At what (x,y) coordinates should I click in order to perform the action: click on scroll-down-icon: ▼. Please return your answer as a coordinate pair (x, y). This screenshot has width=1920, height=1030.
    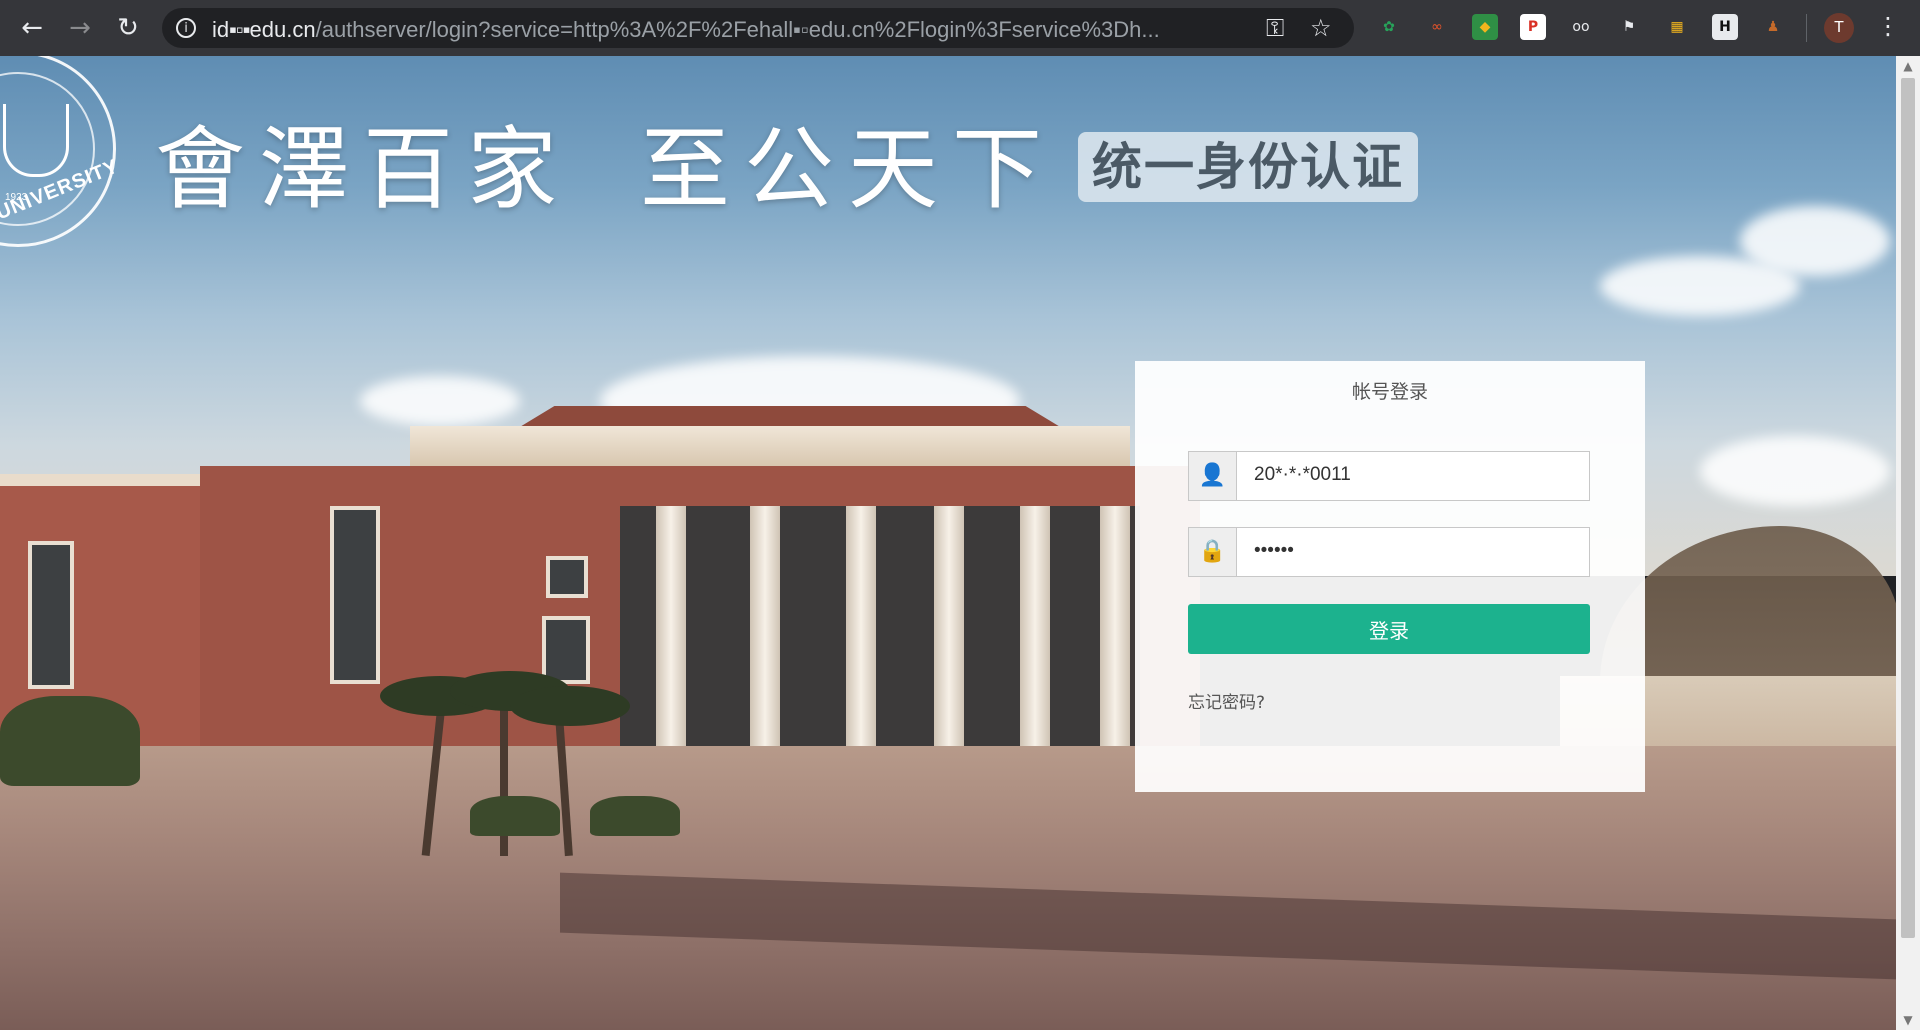
    Looking at the image, I should click on (1908, 1020).